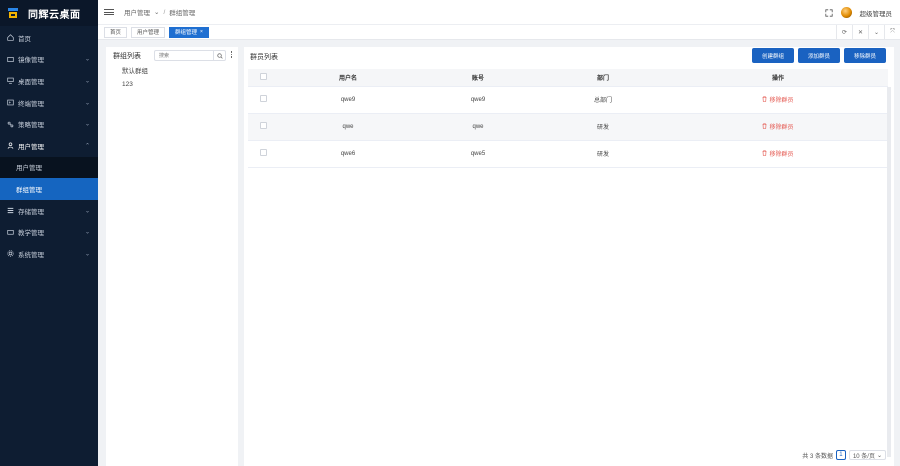 Image resolution: width=900 pixels, height=466 pixels. Describe the element at coordinates (858, 12) in the screenshot. I see `header-right: 超级管理员` at that location.